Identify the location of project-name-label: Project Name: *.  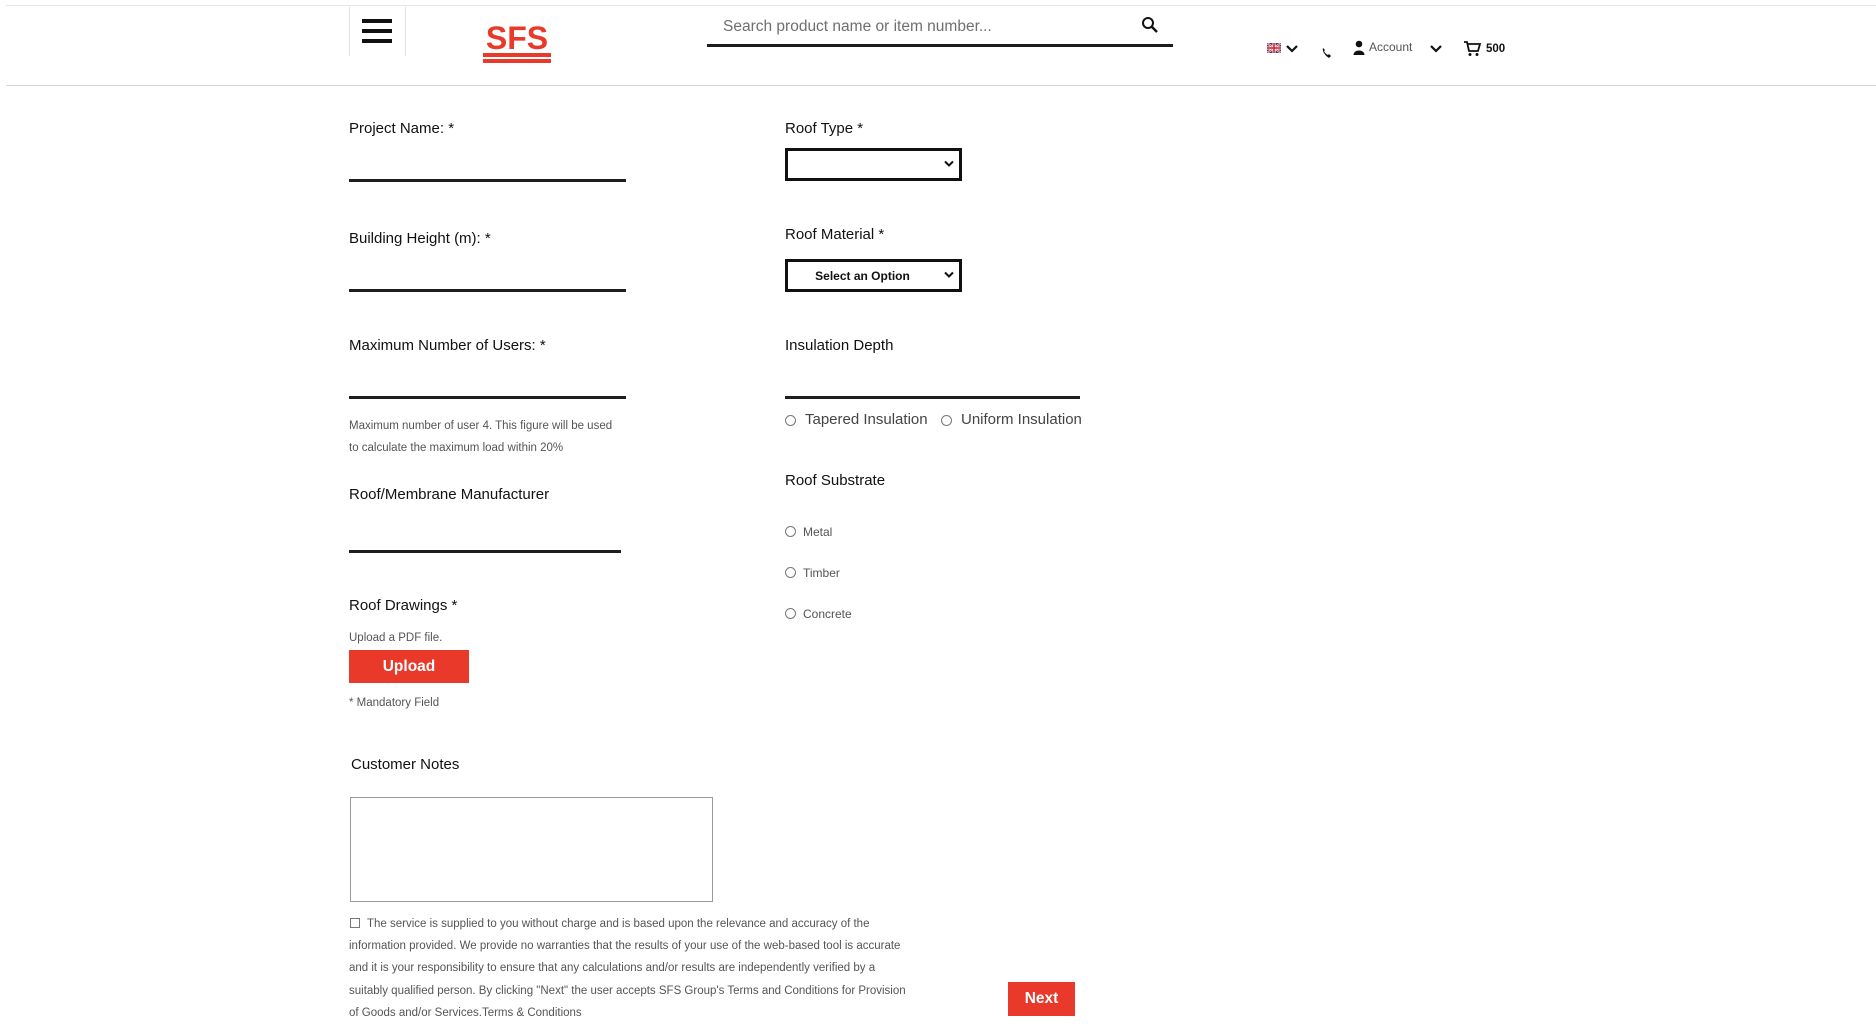
(402, 128).